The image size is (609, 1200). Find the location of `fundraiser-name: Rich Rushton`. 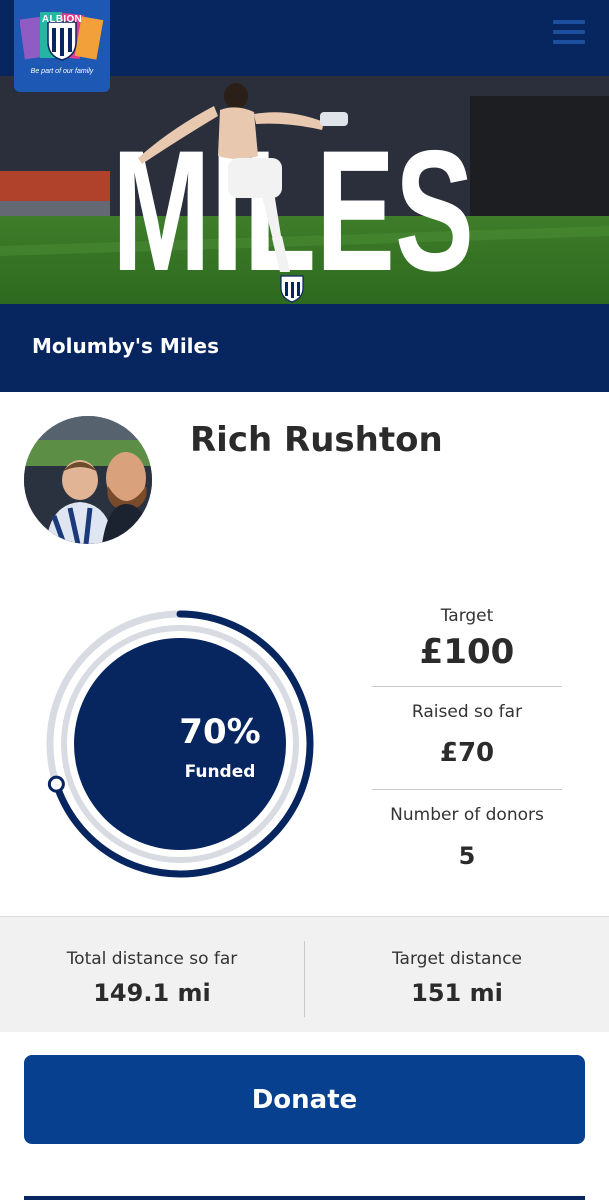

fundraiser-name: Rich Rushton is located at coordinates (316, 440).